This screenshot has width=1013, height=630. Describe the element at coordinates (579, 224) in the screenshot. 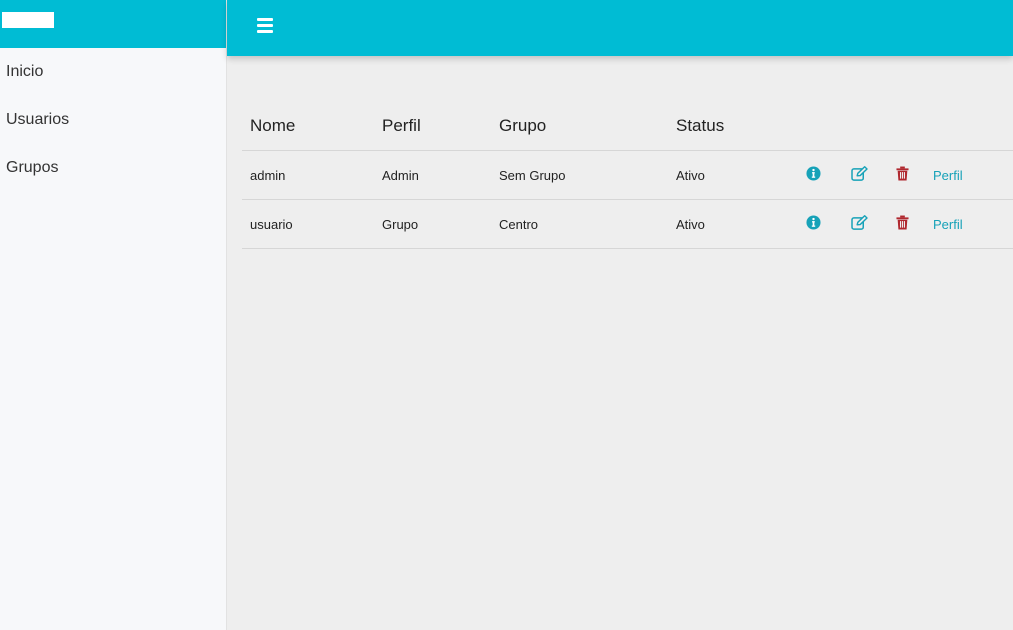

I see `cell-grupo: Centro` at that location.